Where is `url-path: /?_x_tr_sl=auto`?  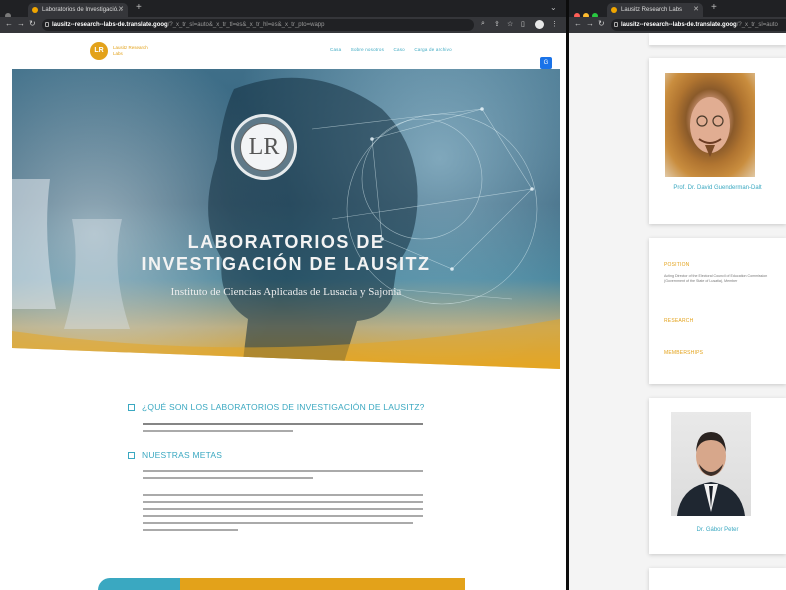
url-path: /?_x_tr_sl=auto is located at coordinates (757, 25).